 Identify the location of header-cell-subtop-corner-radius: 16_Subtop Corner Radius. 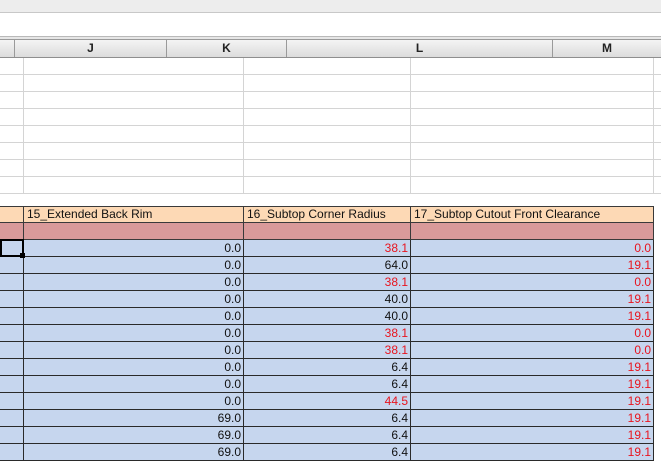
(327, 214).